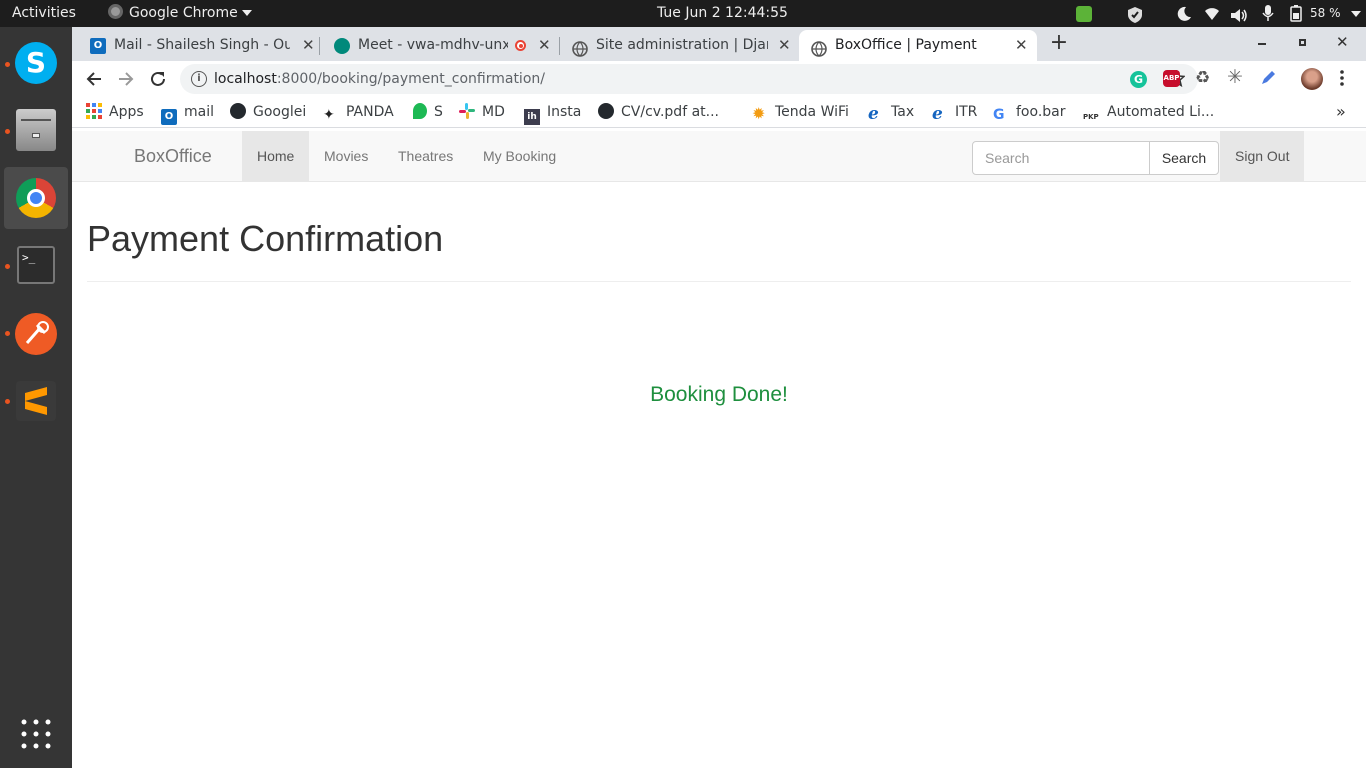 The height and width of the screenshot is (768, 1366). Describe the element at coordinates (44, 13) in the screenshot. I see `activities-button: Activities` at that location.